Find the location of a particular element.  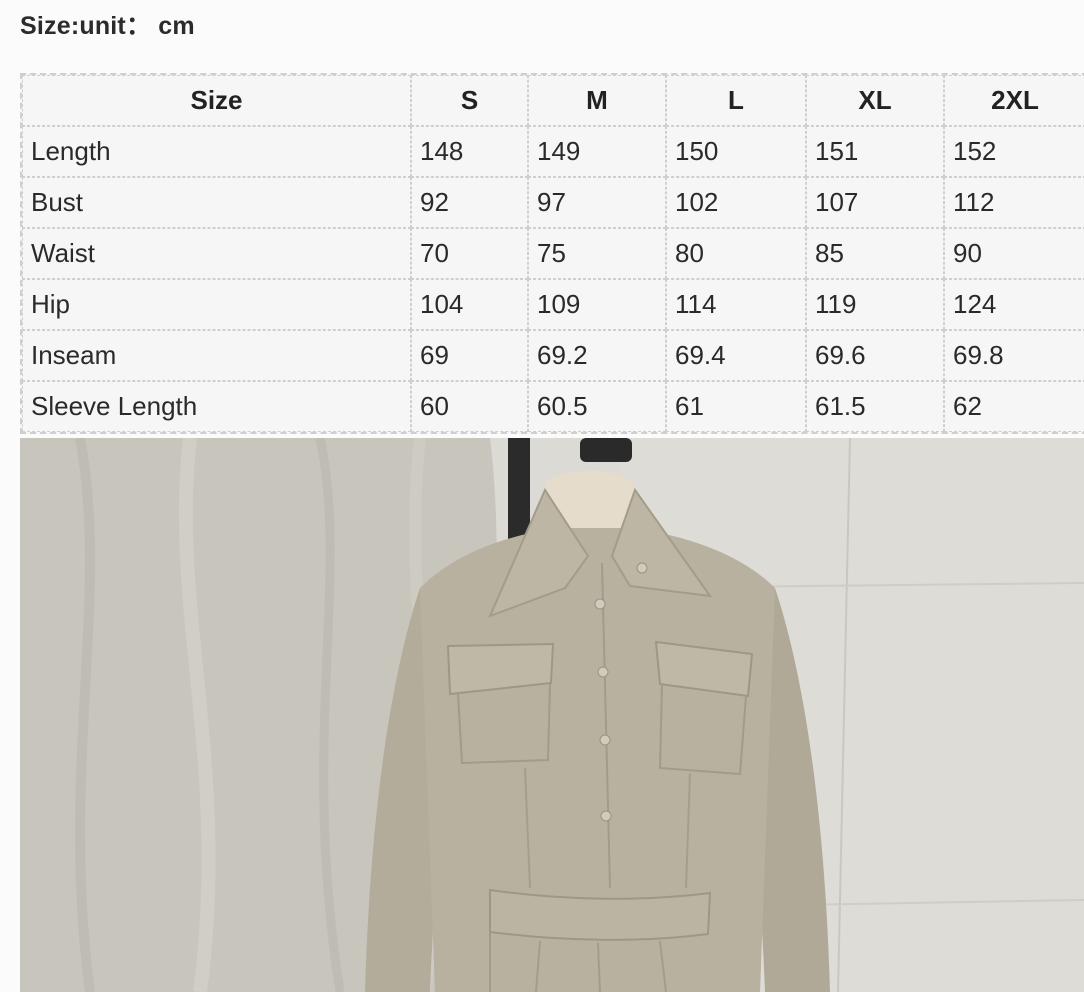

size-unit-title: Size:unit： cm is located at coordinates (107, 26).